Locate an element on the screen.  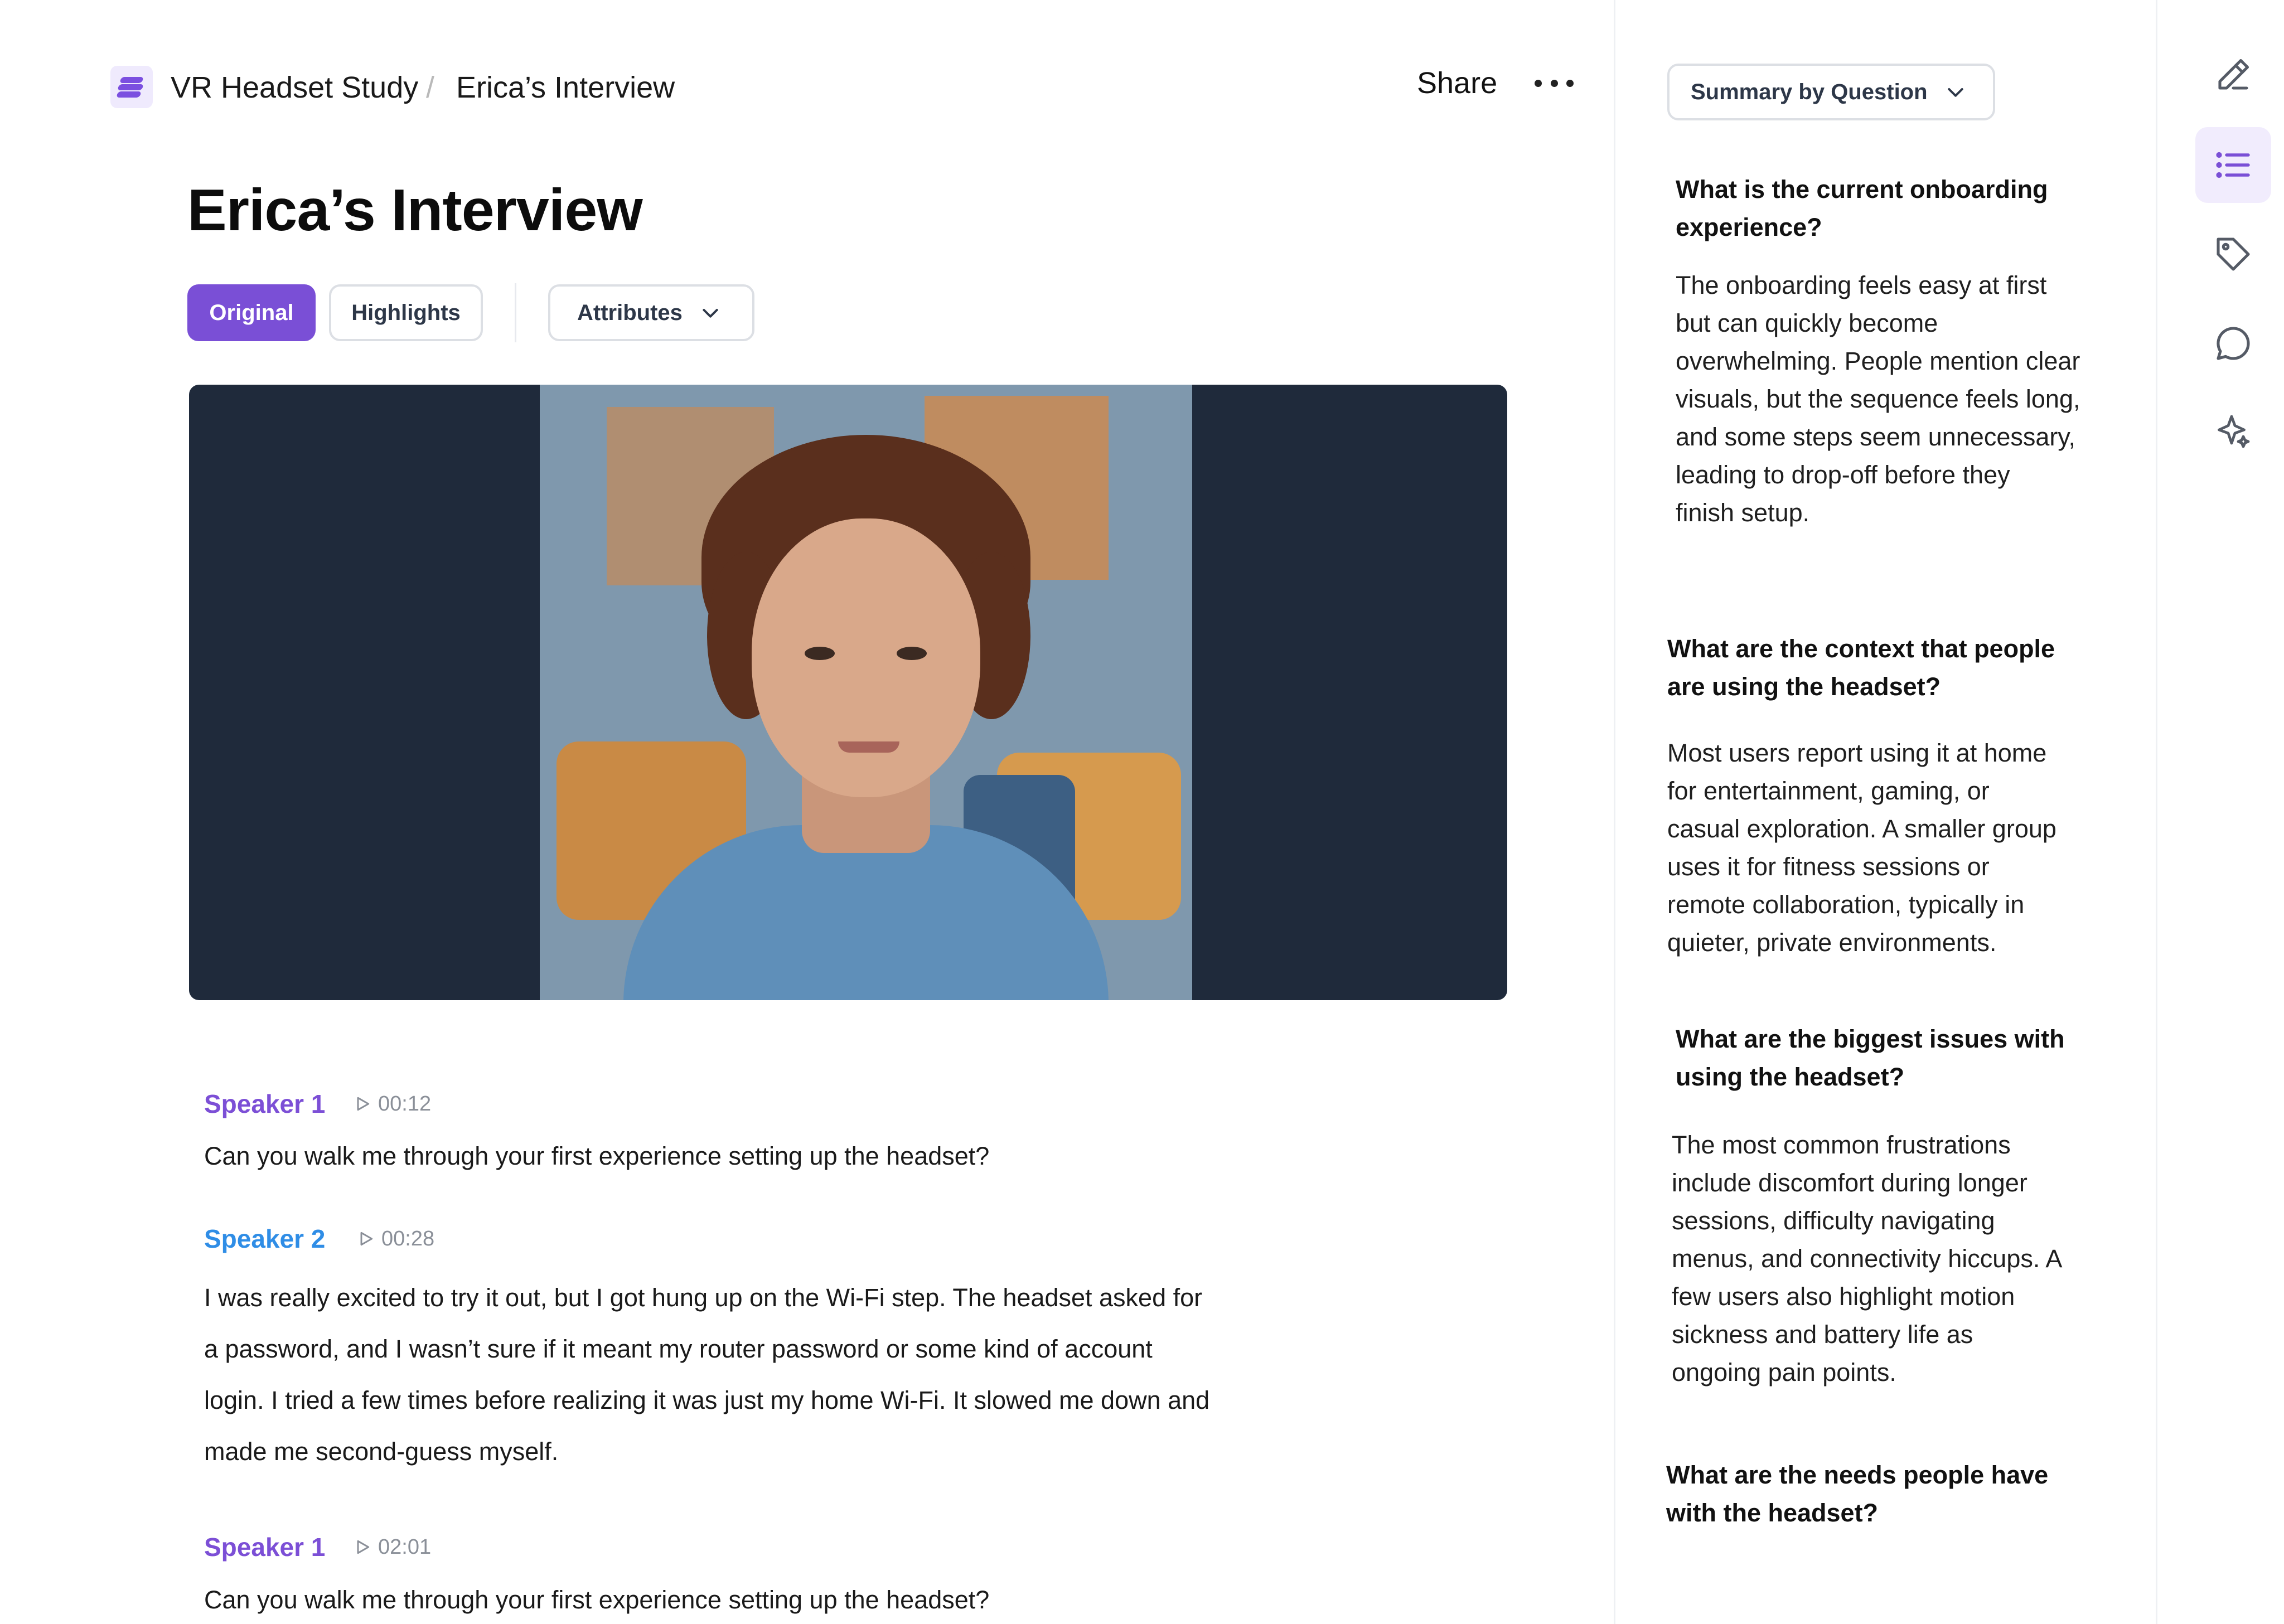
rail-button-comments is located at coordinates (2233, 344).